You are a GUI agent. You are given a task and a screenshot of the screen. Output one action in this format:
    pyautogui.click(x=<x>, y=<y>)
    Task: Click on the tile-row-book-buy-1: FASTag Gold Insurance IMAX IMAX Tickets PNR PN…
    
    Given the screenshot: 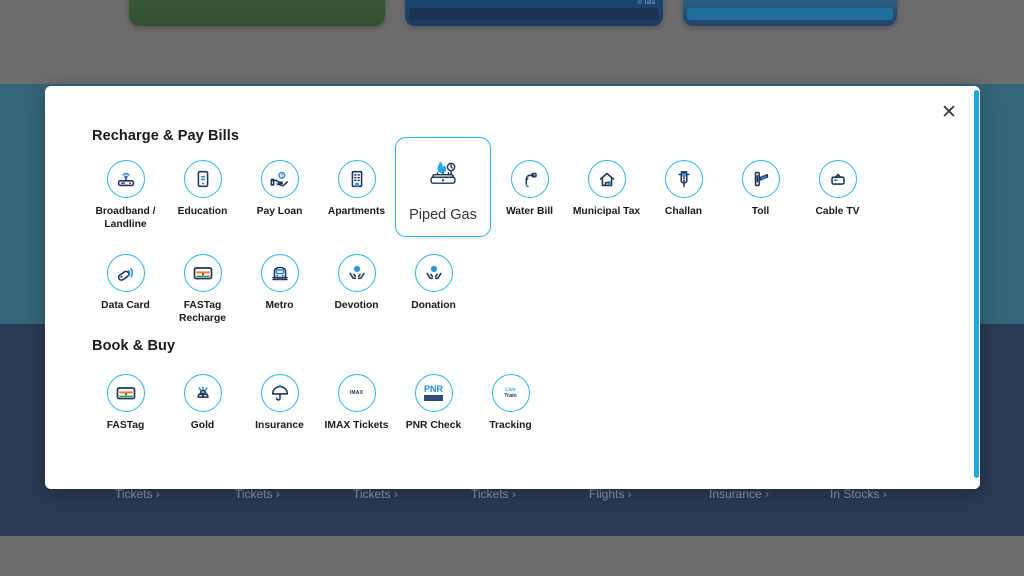 What is the action you would take?
    pyautogui.click(x=318, y=403)
    